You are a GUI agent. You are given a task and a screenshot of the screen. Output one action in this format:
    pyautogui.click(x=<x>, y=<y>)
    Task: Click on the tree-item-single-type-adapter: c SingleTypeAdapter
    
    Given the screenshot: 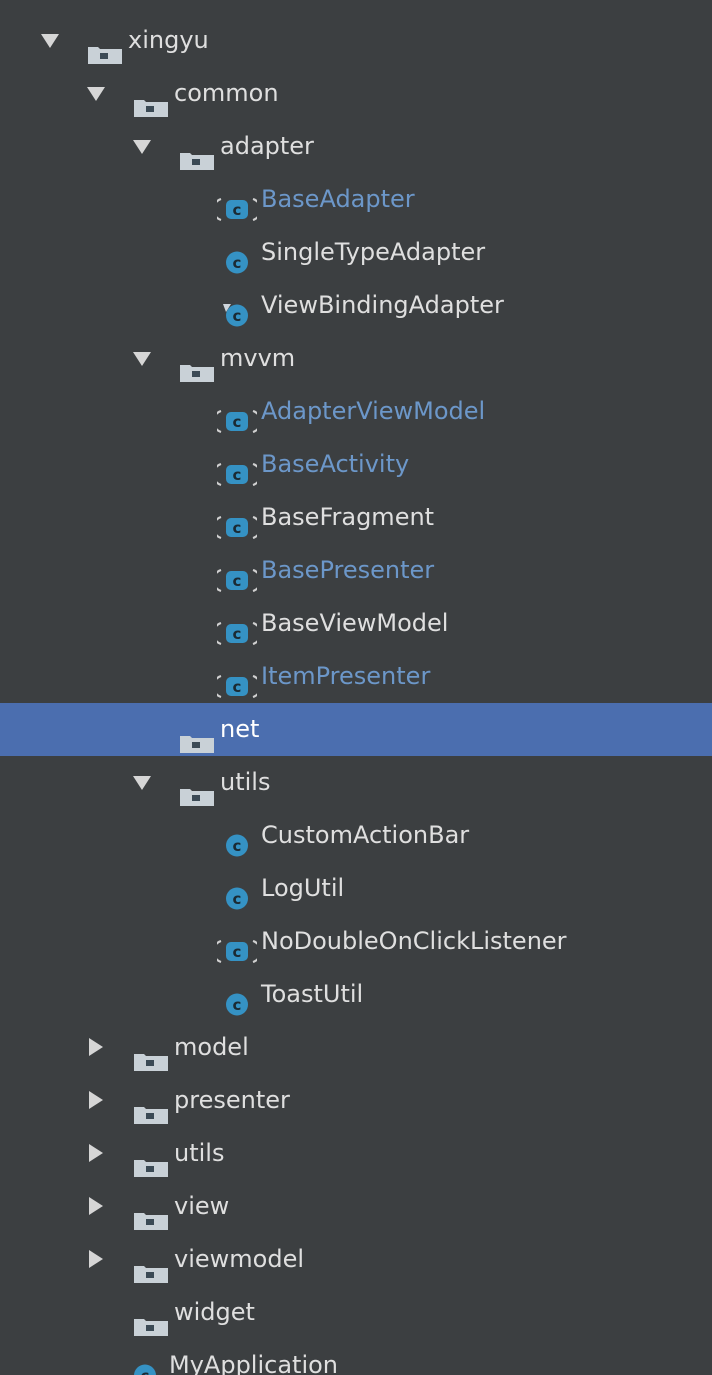 What is the action you would take?
    pyautogui.click(x=356, y=252)
    